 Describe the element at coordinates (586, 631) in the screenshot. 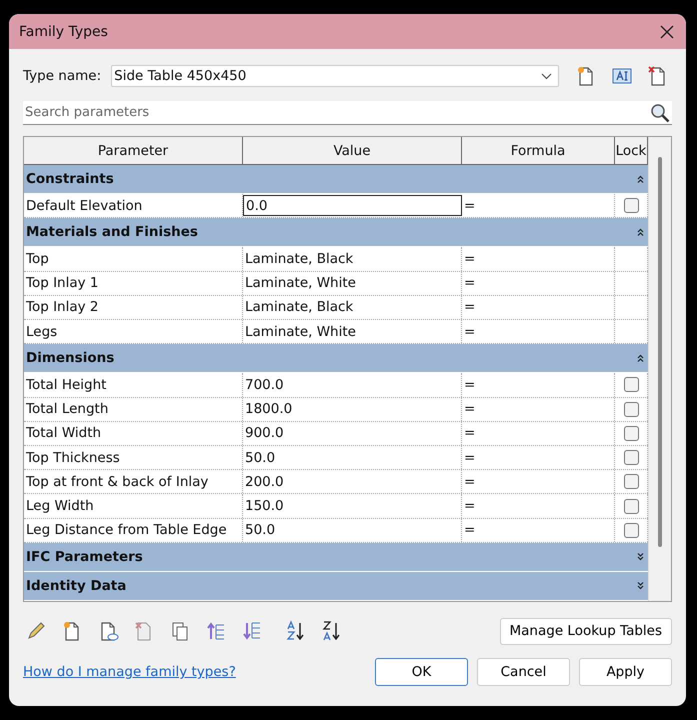

I see `manage-lookup-tables-button: Manage Lookup Tables` at that location.